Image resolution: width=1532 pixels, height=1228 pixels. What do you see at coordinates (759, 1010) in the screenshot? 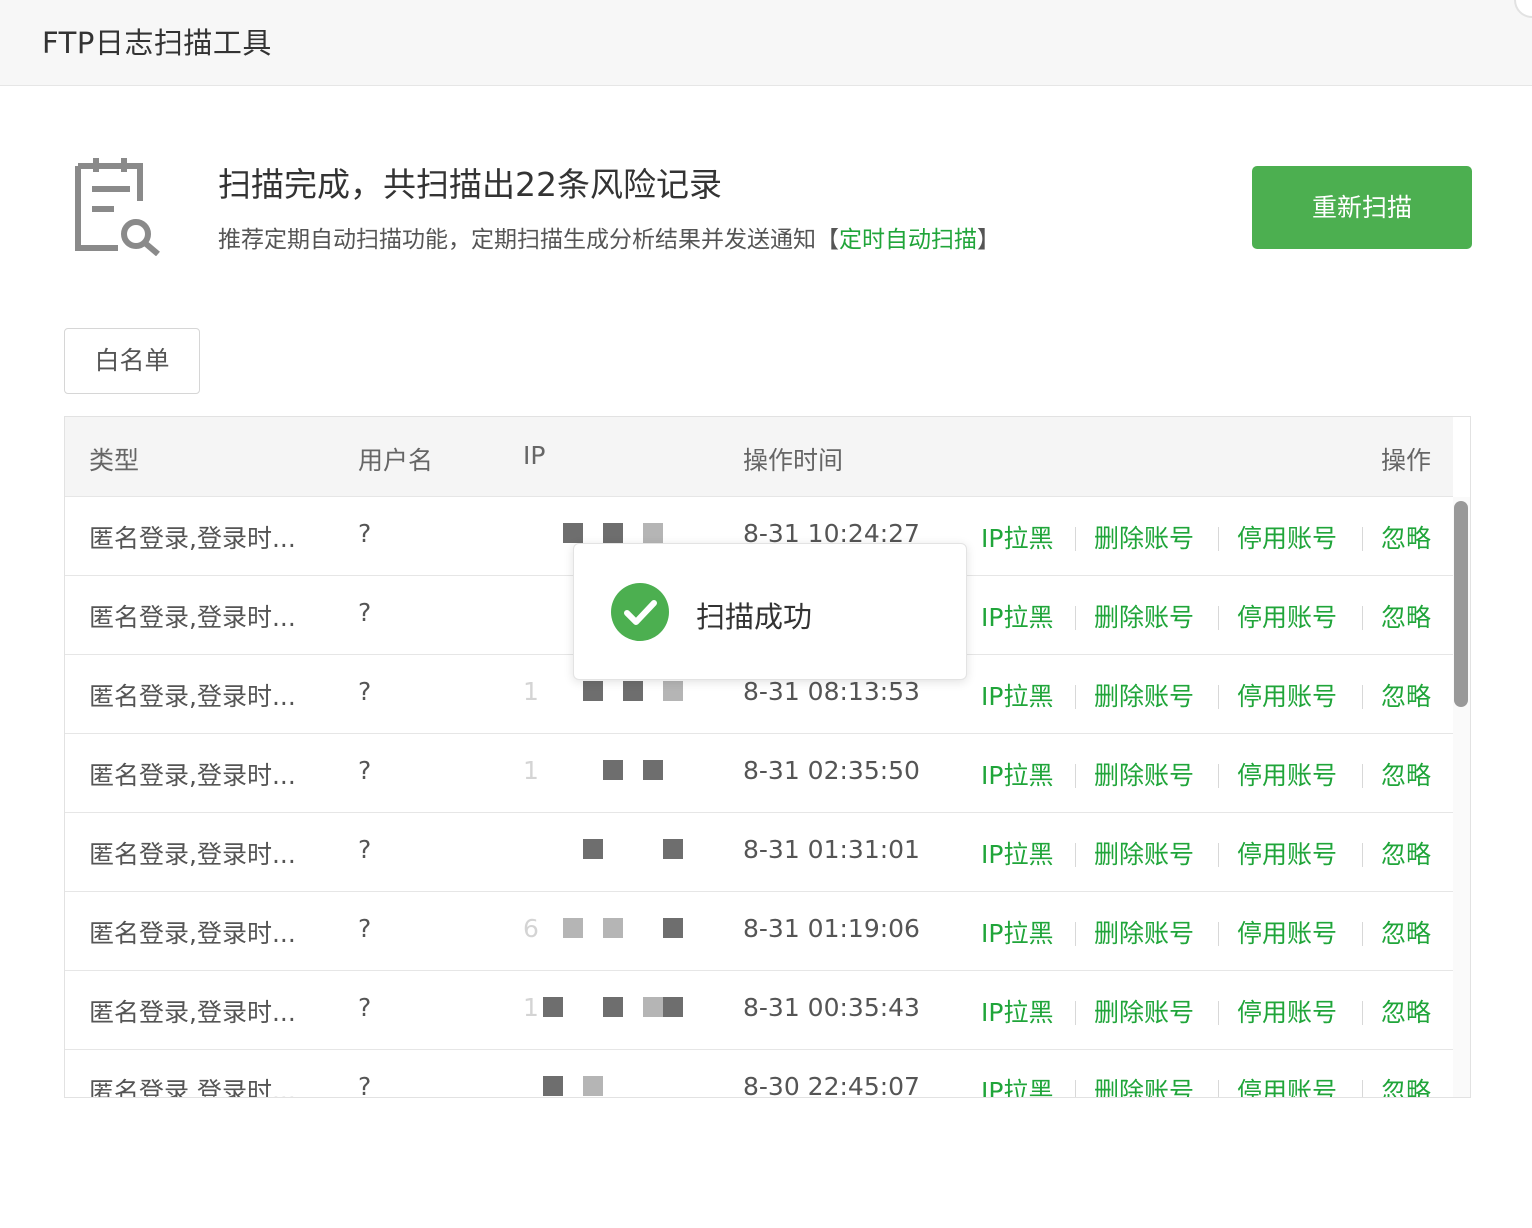
I see `table-row: 匿名登录,登录时...?18-31 00:35:43IP拉黑删除账号停用账号忽略` at bounding box center [759, 1010].